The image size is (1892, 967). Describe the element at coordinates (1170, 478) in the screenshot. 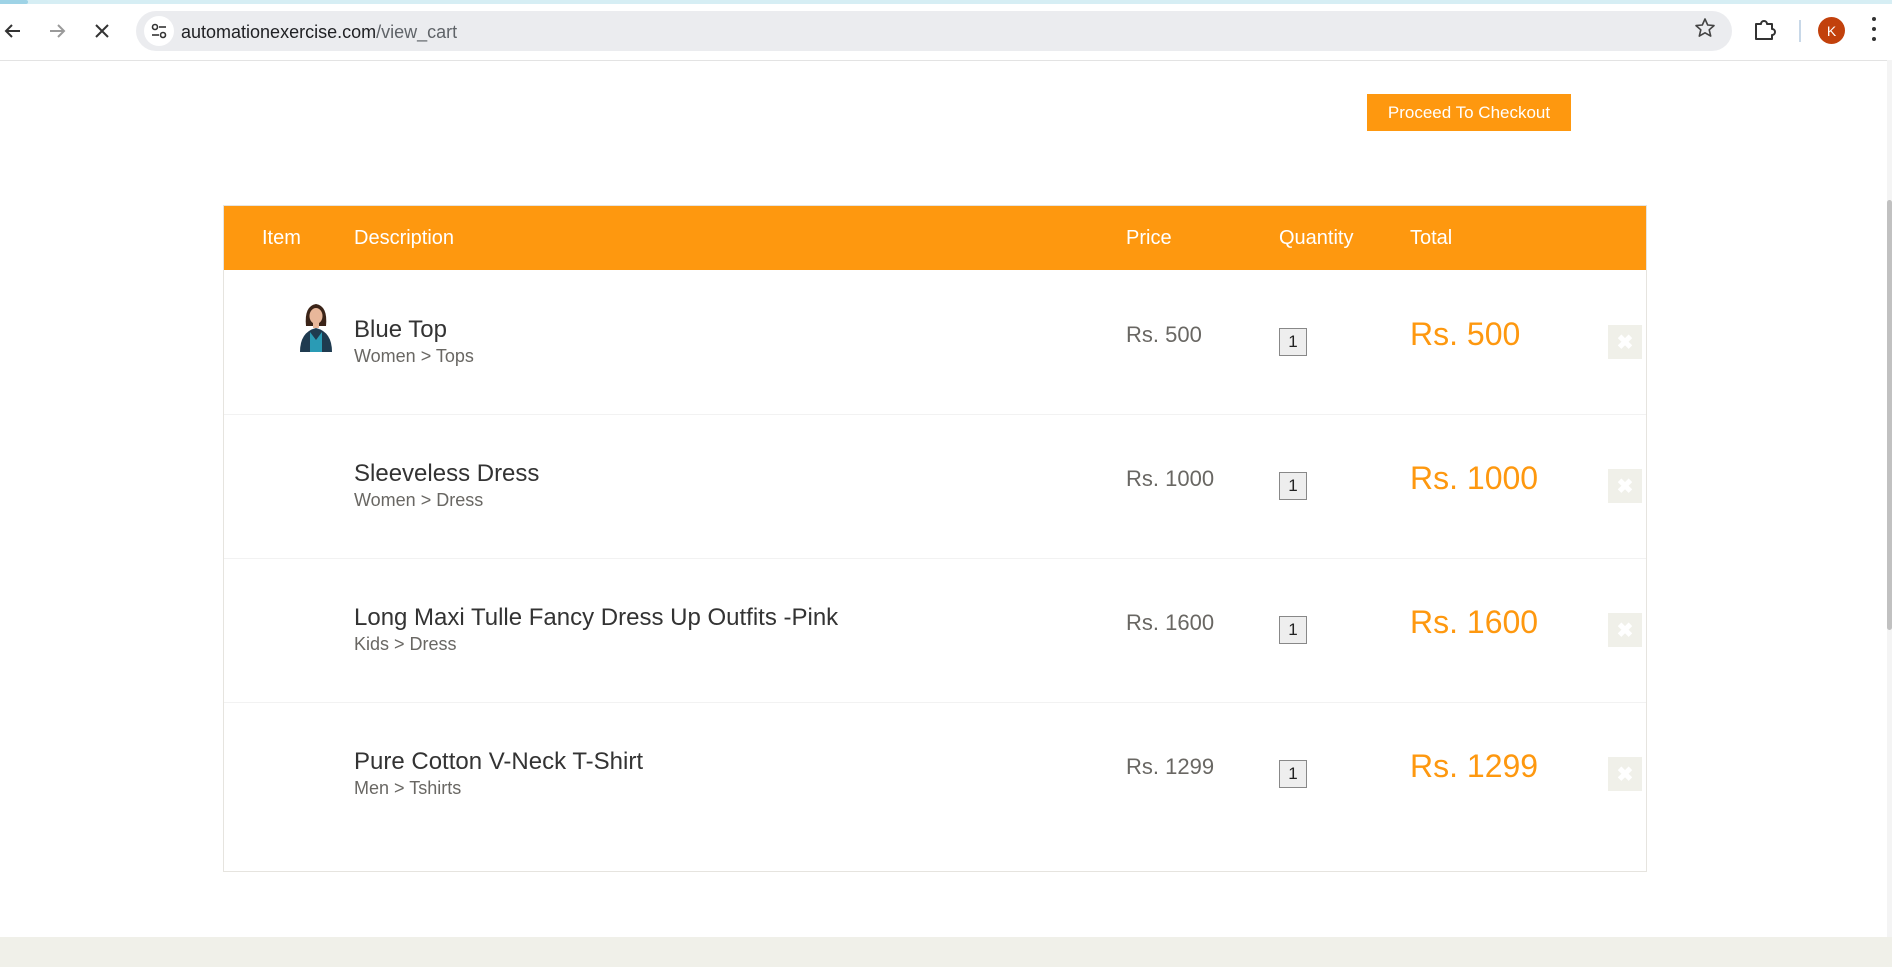

I see `product-price: Rs. 1000` at that location.